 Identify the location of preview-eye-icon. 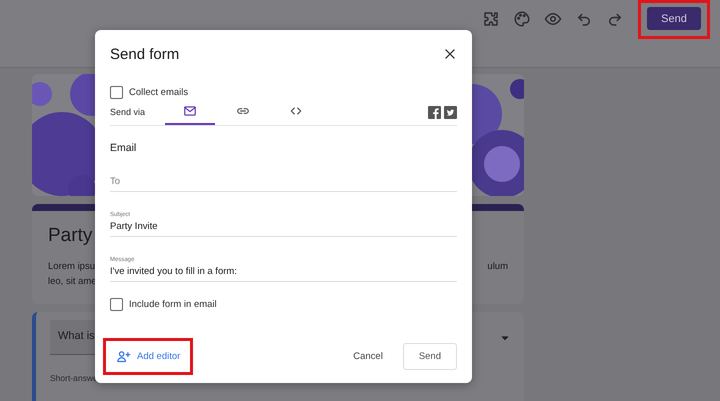
(553, 19).